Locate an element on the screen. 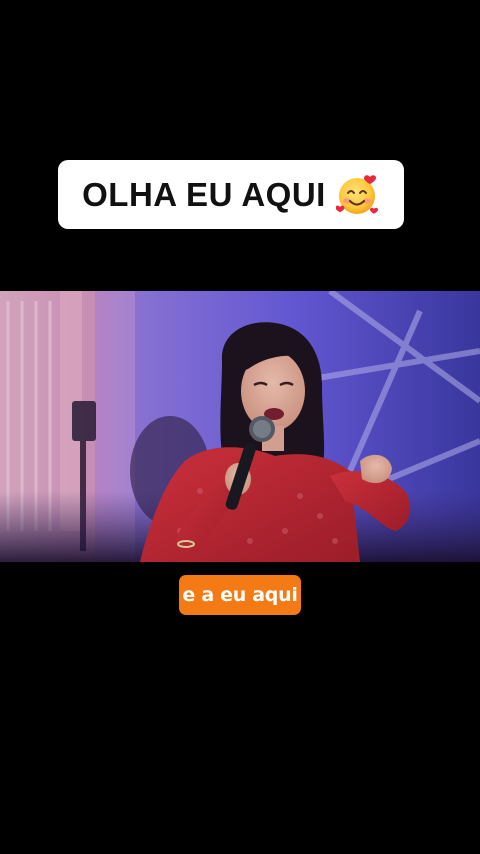 This screenshot has height=854, width=480. title-banner: OLHA EU AQUI is located at coordinates (231, 194).